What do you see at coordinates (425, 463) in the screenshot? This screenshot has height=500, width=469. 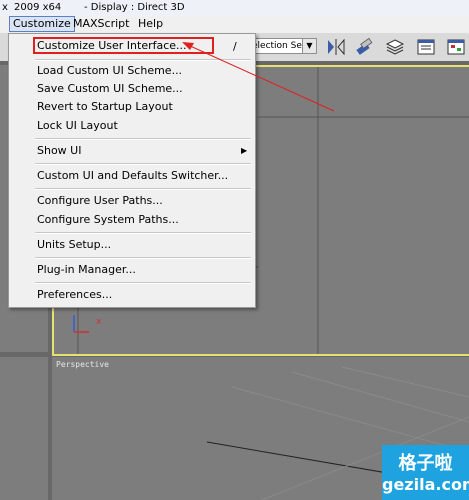 I see `watermark-chinese: 格子啦` at bounding box center [425, 463].